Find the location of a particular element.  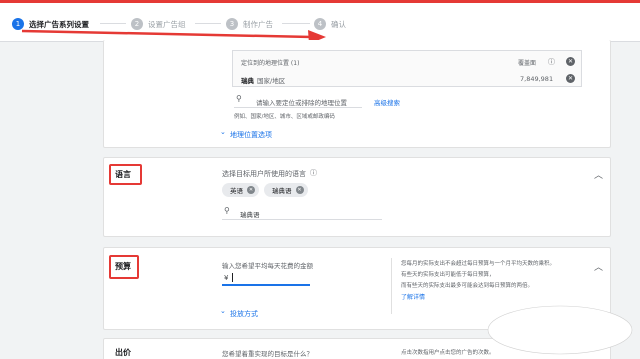

location-search-placeholder: 请输入要定位或排除的地理位置 is located at coordinates (301, 103).